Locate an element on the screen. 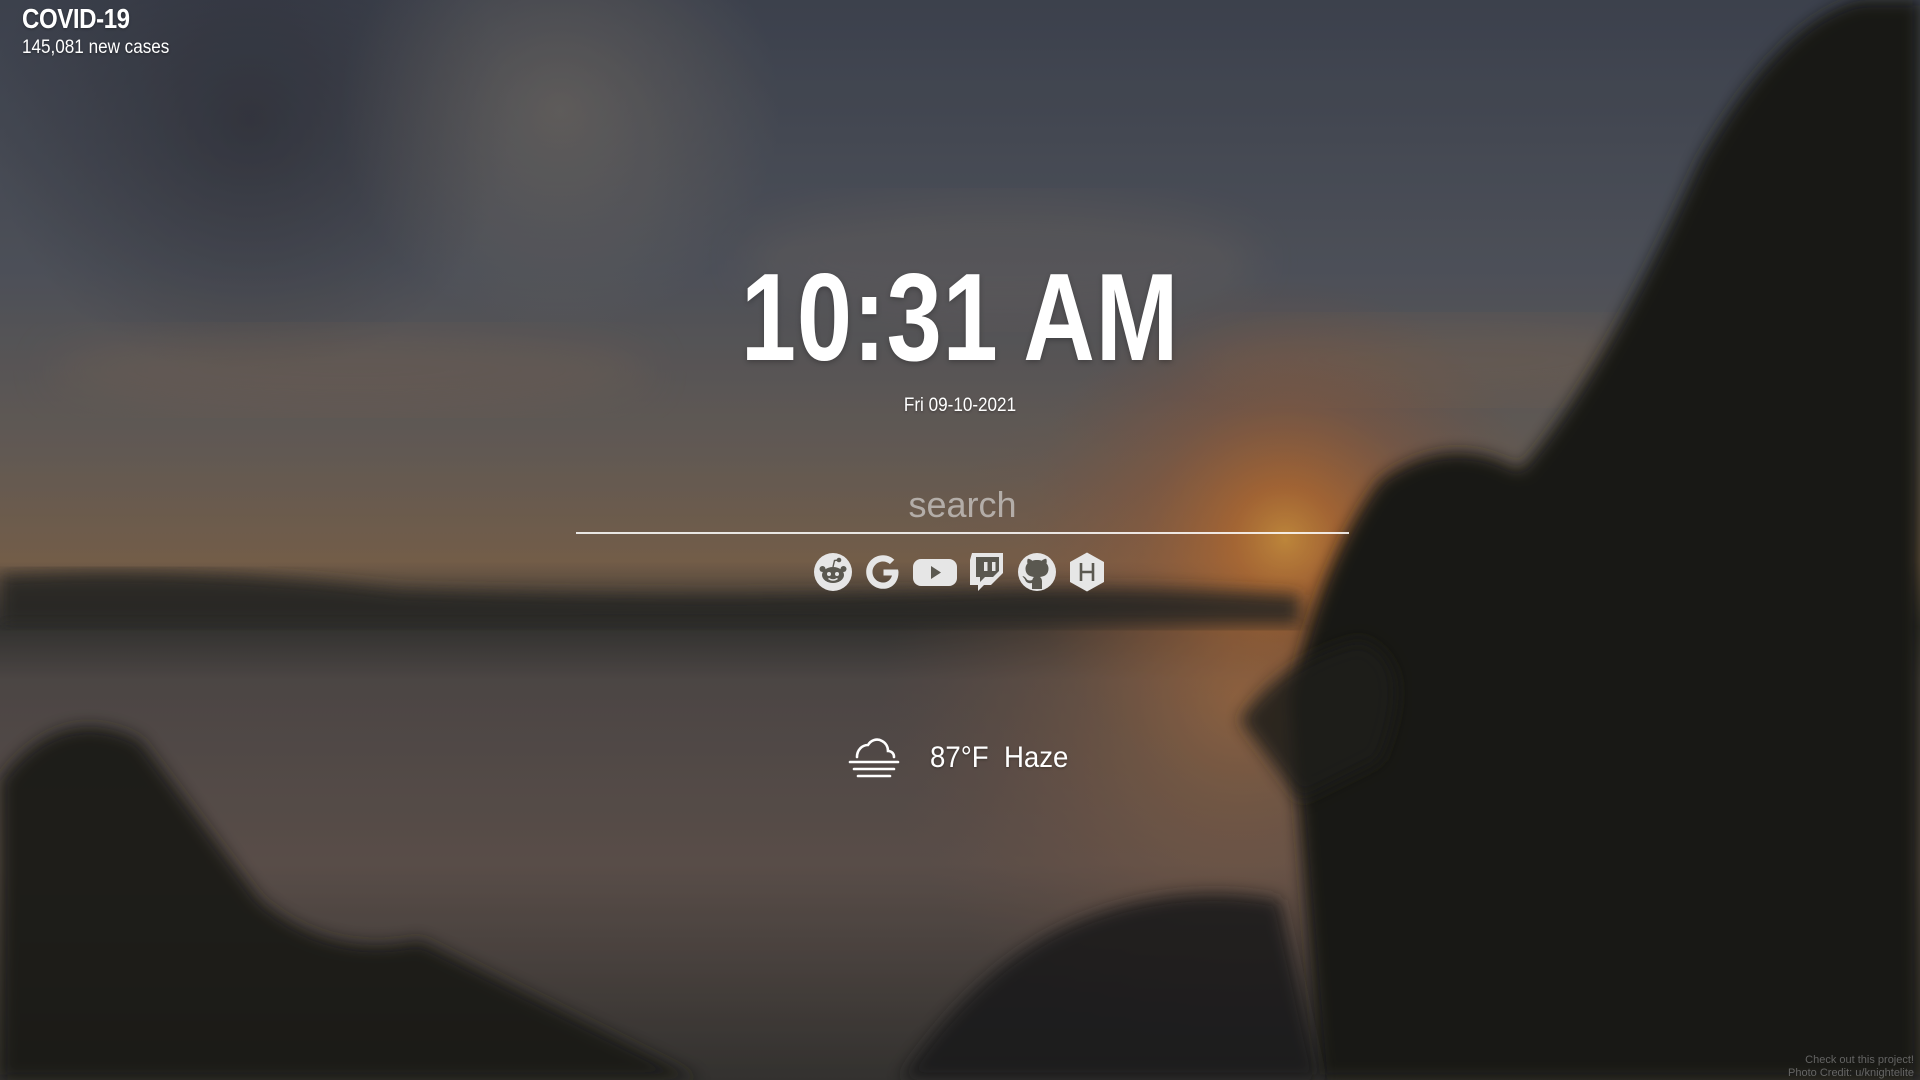 The image size is (1920, 1080). clock-time: 10:31 AM is located at coordinates (960, 318).